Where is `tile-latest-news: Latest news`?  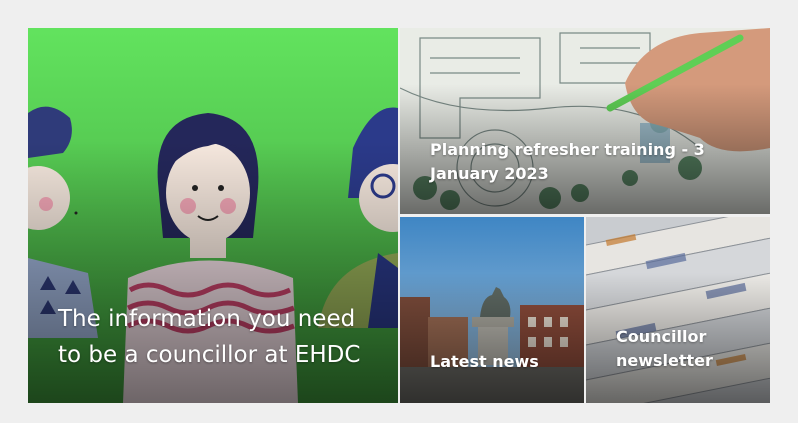 tile-latest-news: Latest news is located at coordinates (492, 310).